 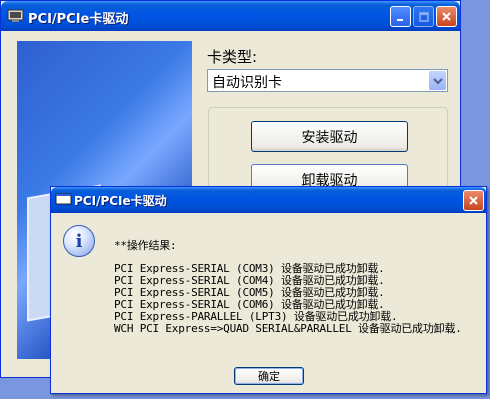 What do you see at coordinates (230, 16) in the screenshot?
I see `main-titlebar: PCI/PCIe卡驱动` at bounding box center [230, 16].